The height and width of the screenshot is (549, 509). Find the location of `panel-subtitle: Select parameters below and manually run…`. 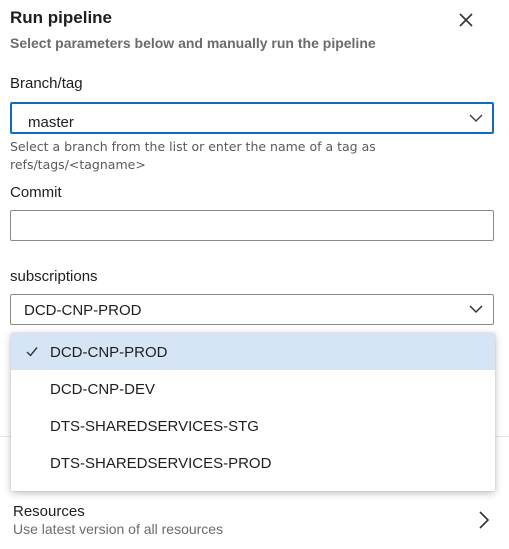

panel-subtitle: Select parameters below and manually run… is located at coordinates (193, 43).